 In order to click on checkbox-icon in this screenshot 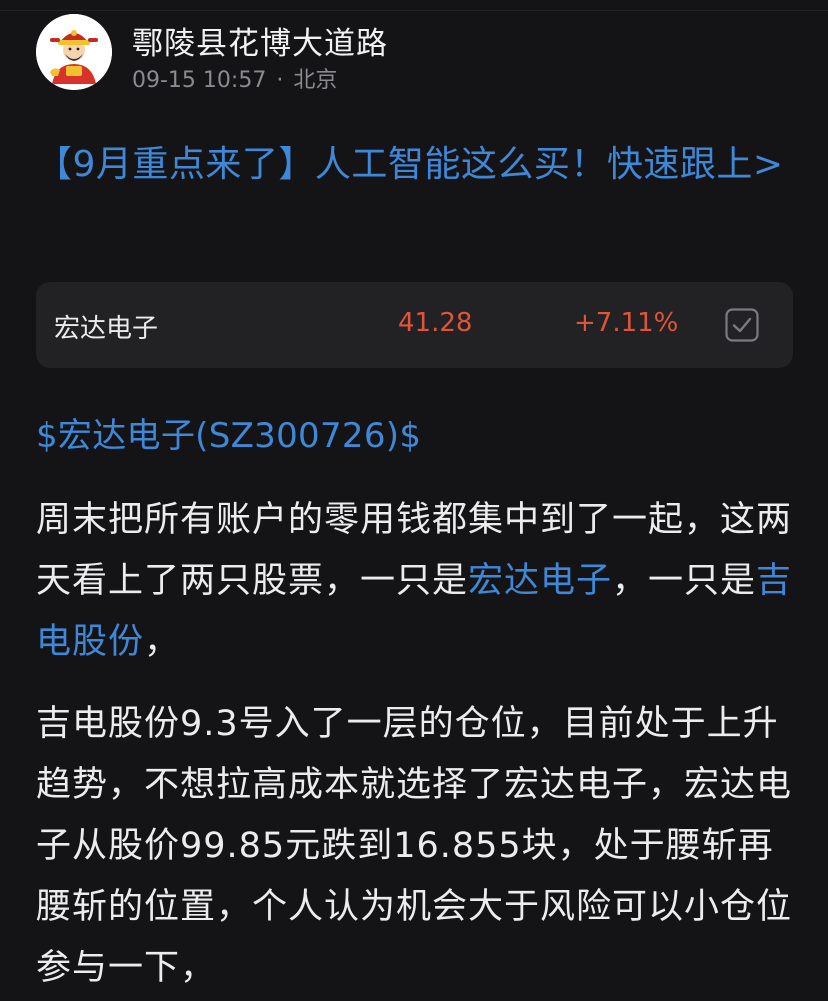, I will do `click(742, 325)`.